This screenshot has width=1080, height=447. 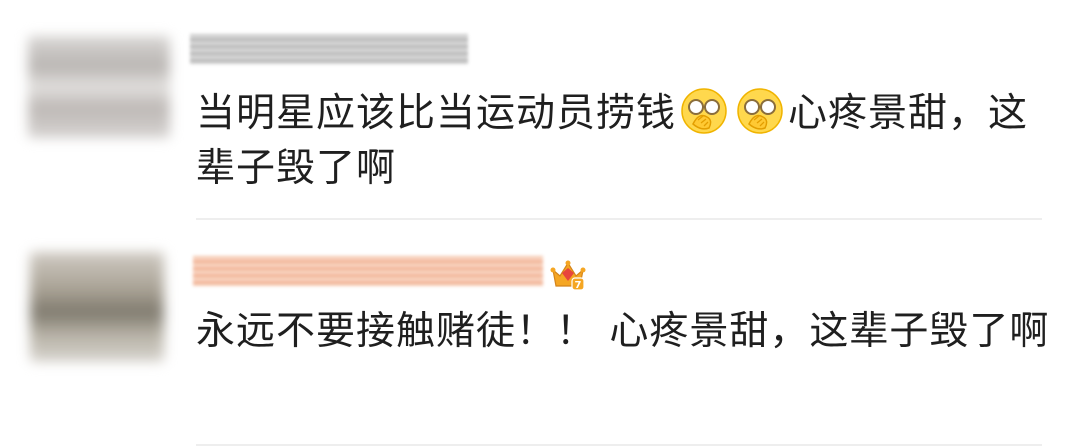 What do you see at coordinates (436, 113) in the screenshot?
I see `comment-text-part1: 当明星应该比当运动员捞钱` at bounding box center [436, 113].